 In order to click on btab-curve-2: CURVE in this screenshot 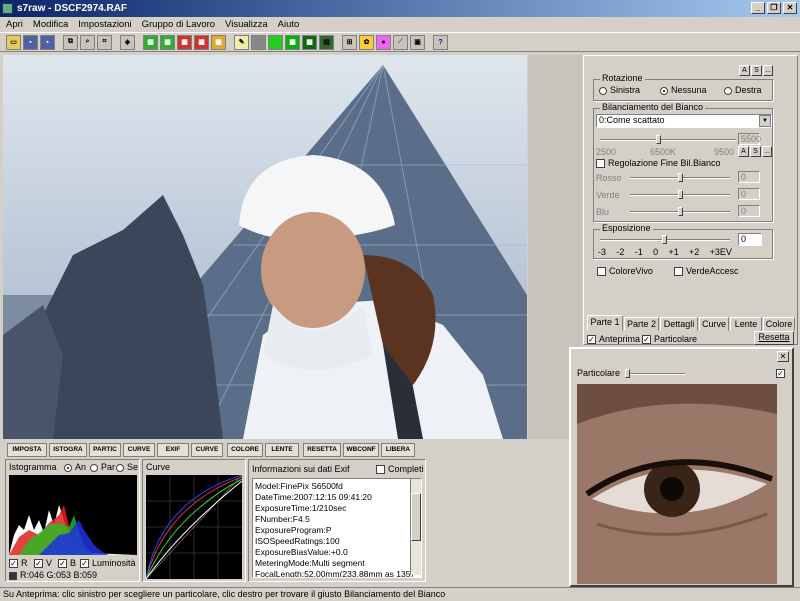, I will do `click(207, 450)`.